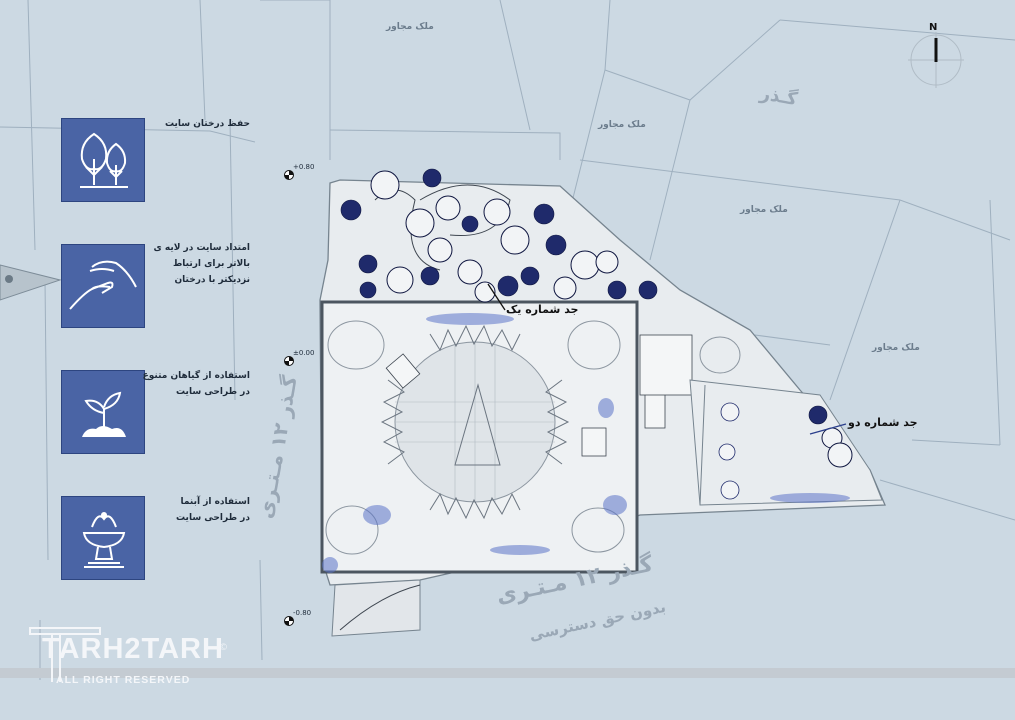  Describe the element at coordinates (883, 422) in the screenshot. I see `callout-two: جد شماره دو` at that location.